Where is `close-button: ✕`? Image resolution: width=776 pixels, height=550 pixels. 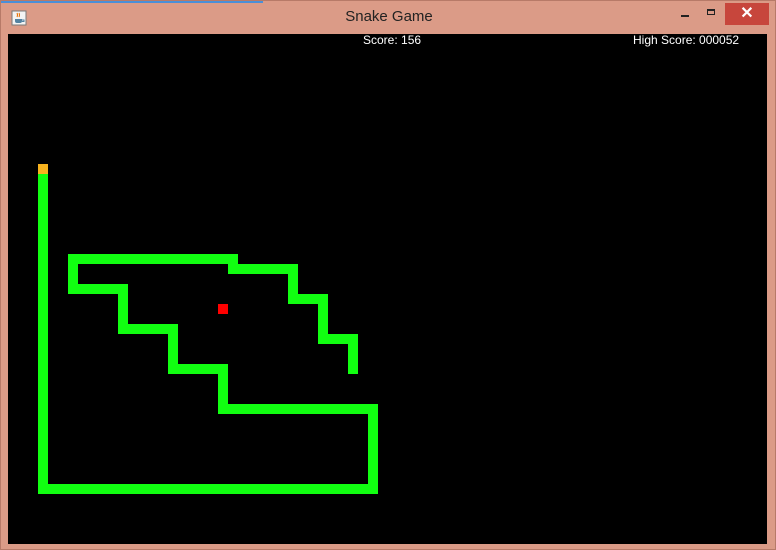
close-button: ✕ is located at coordinates (747, 14).